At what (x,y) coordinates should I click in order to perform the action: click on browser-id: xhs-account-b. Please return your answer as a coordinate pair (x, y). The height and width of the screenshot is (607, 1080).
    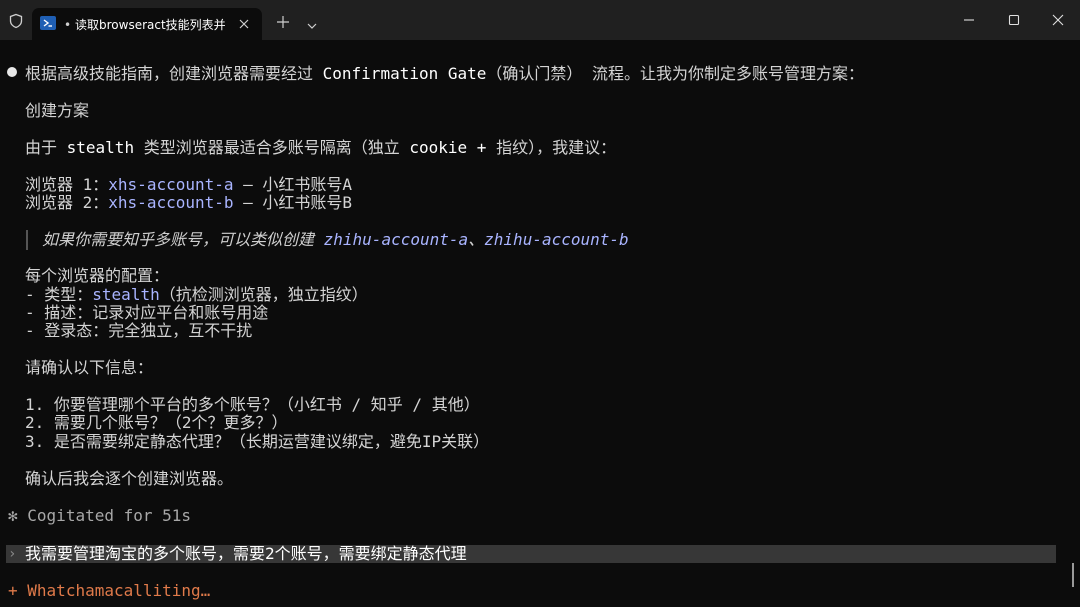
    Looking at the image, I should click on (171, 202).